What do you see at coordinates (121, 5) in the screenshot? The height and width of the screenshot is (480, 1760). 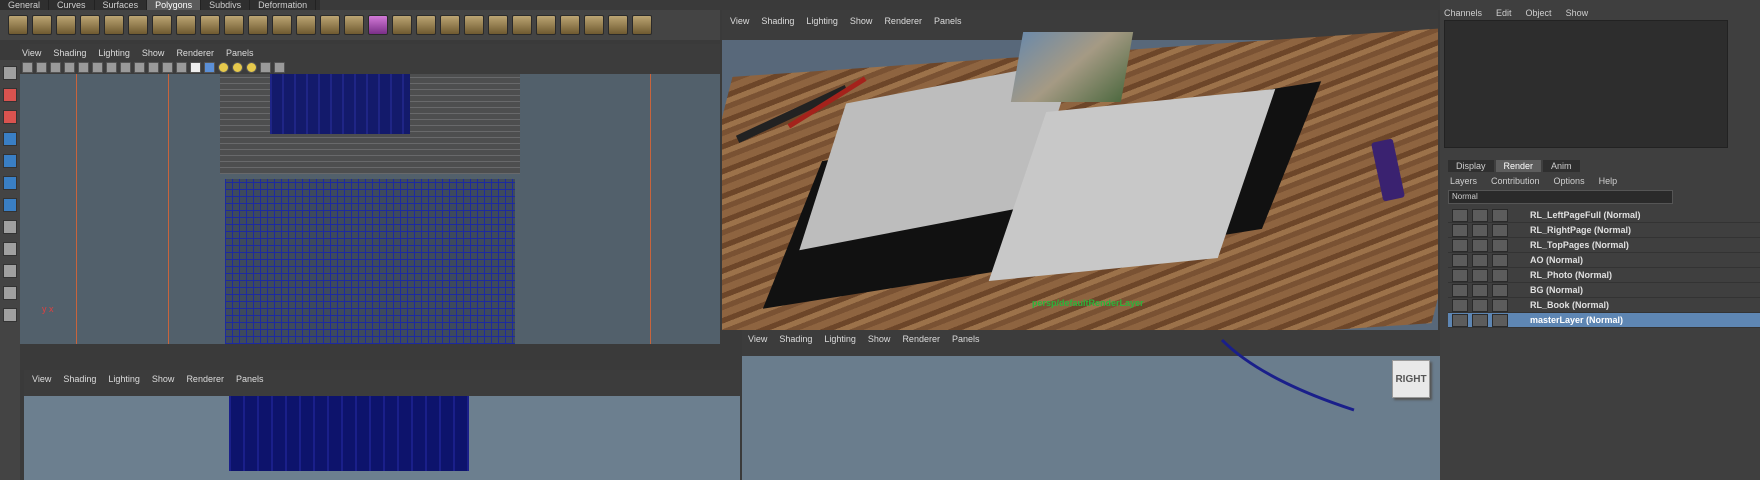 I see `shelf-tab-surfaces: Surfaces` at bounding box center [121, 5].